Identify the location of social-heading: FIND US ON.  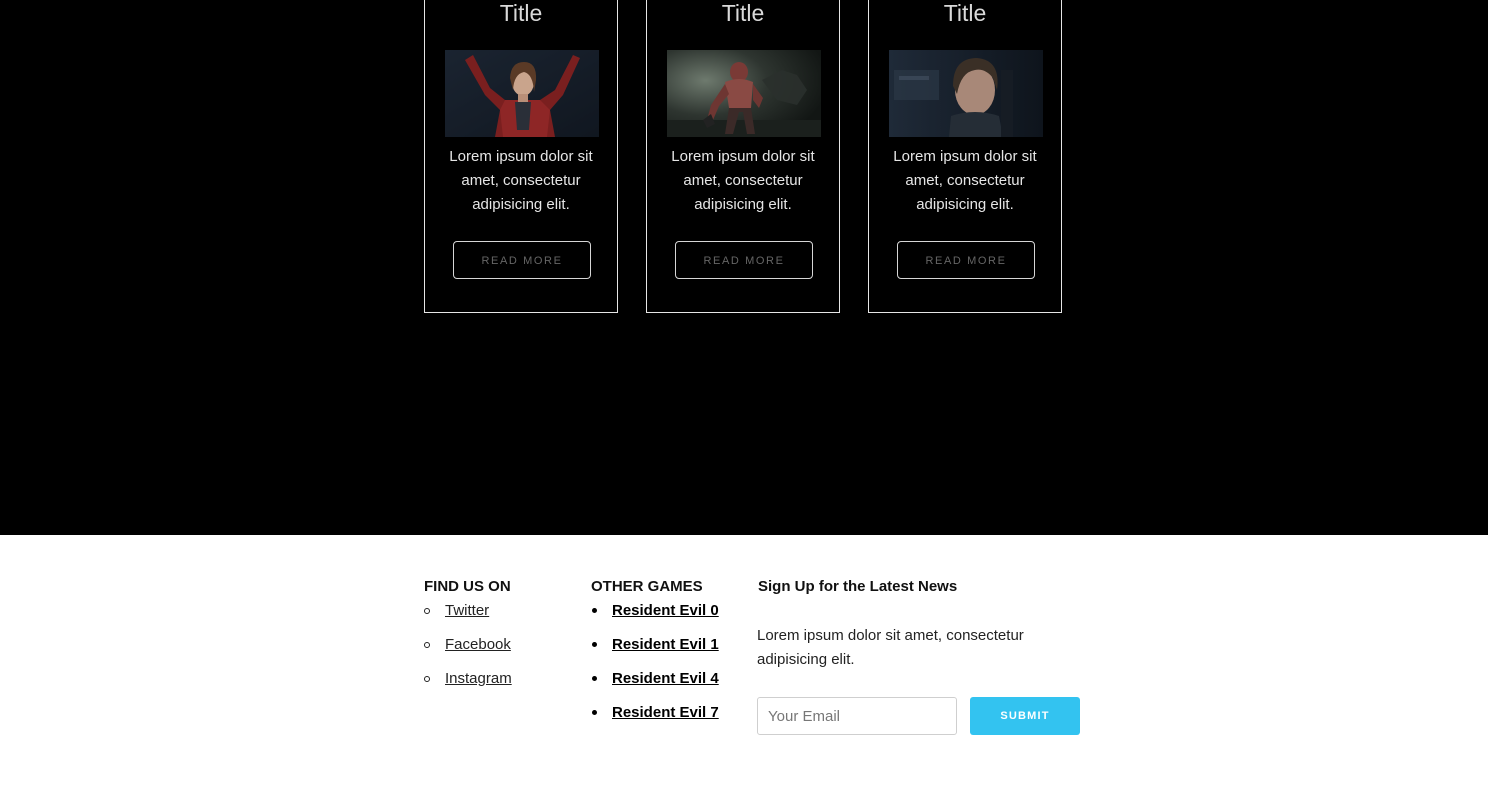
(467, 586).